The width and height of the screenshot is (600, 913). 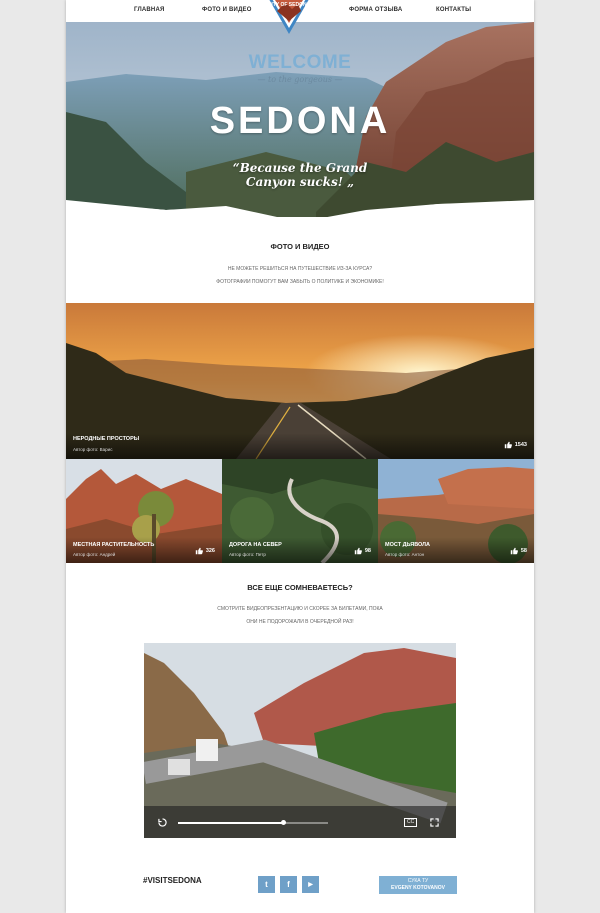 I want to click on hashtag: #VISITSEDONA, so click(x=172, y=880).